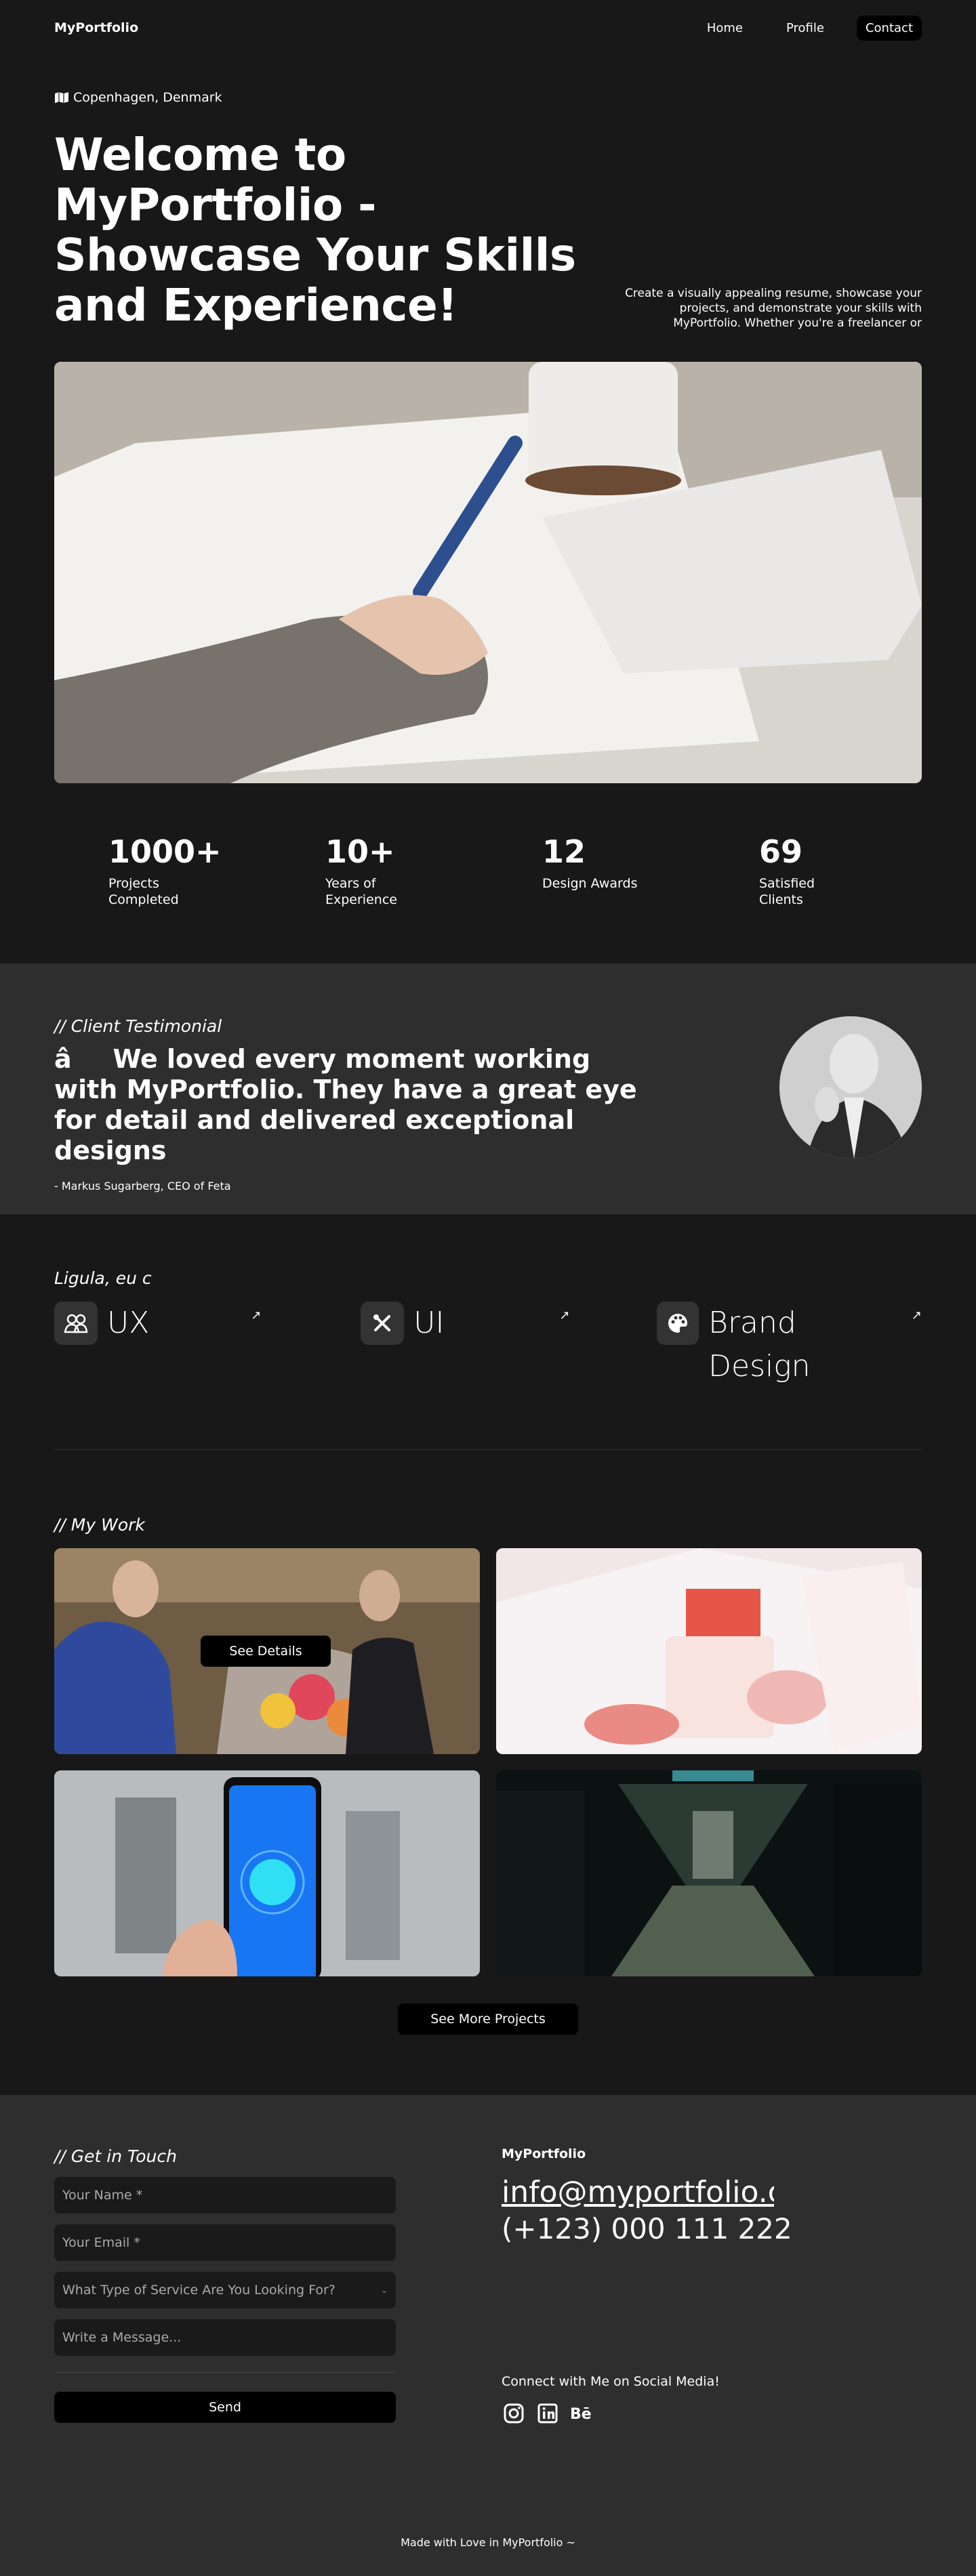 This screenshot has width=976, height=2576. What do you see at coordinates (361, 891) in the screenshot?
I see `stat-label: Years of Experience` at bounding box center [361, 891].